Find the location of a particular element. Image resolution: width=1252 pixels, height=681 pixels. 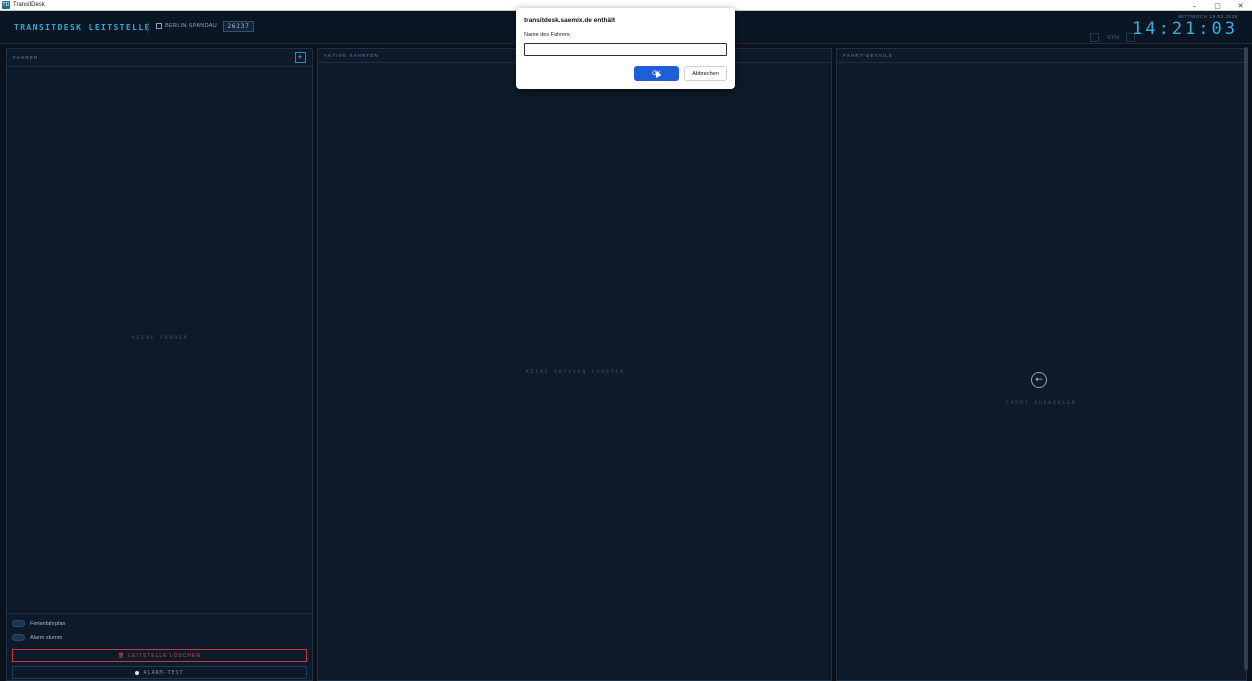

delete-station-label: LEITSTELLE LÖSCHEN is located at coordinates (165, 655).